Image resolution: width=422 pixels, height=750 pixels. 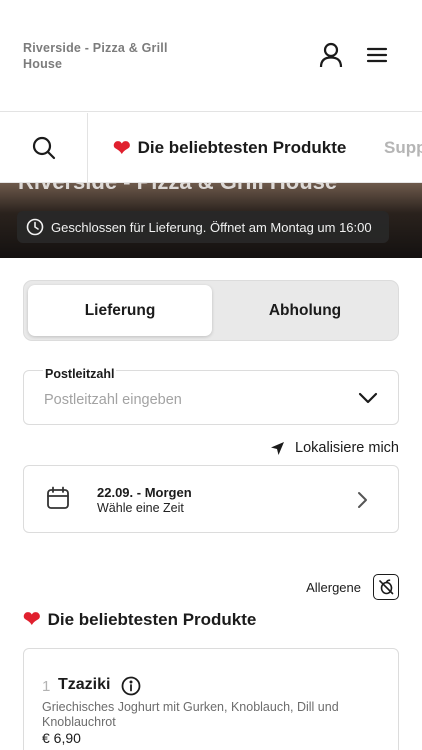 I want to click on selected-date: 22.09. - Morgen, so click(x=144, y=492).